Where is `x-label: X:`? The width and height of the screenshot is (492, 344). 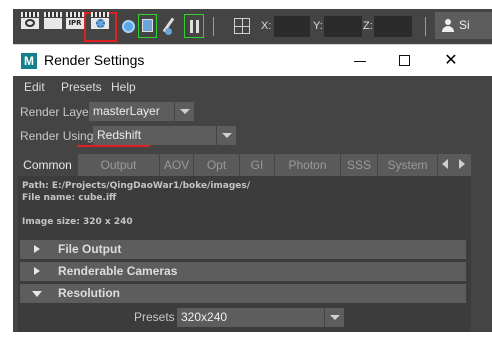
x-label: X: is located at coordinates (266, 26).